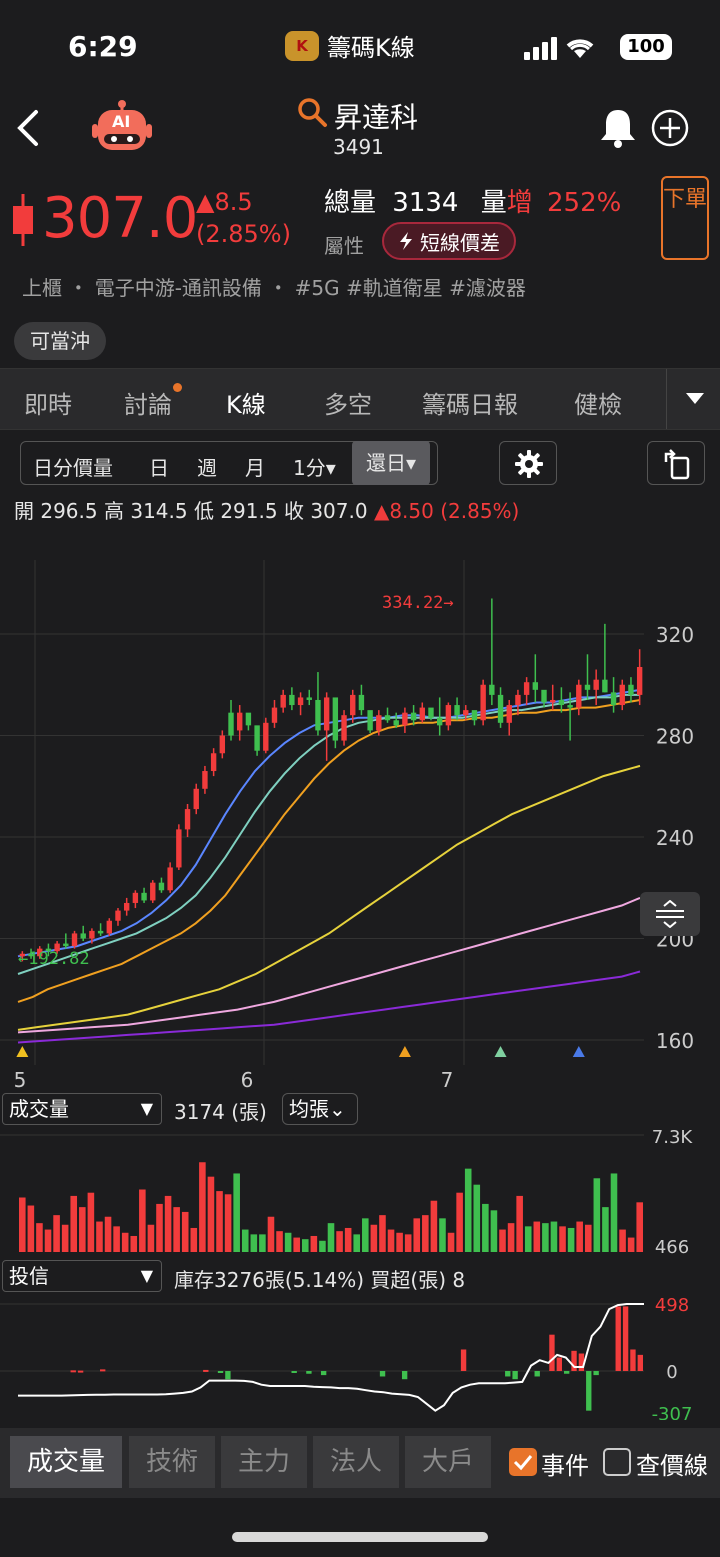 Image resolution: width=720 pixels, height=1557 pixels. I want to click on chart-resize-handle, so click(670, 914).